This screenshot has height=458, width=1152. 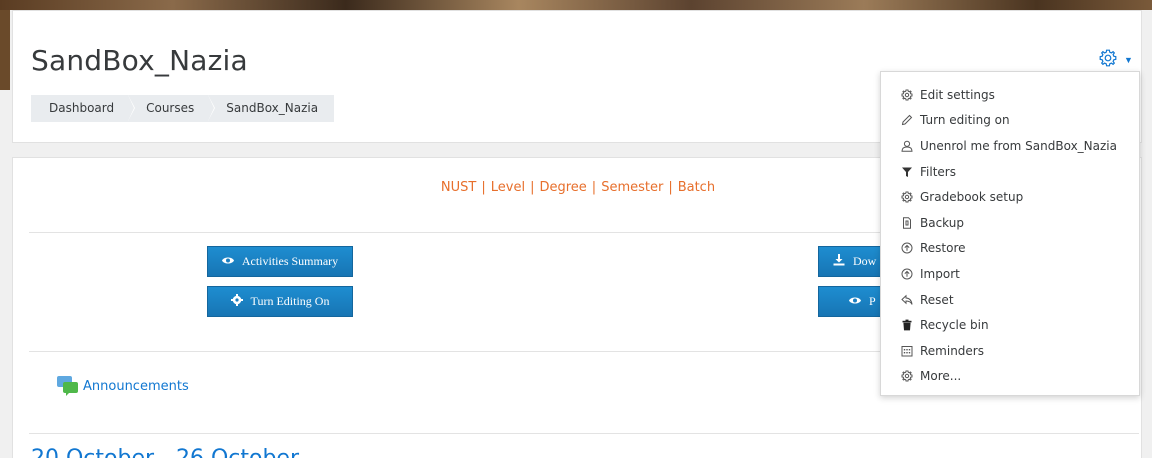 I want to click on menu-item-reset: Reset, so click(x=1010, y=300).